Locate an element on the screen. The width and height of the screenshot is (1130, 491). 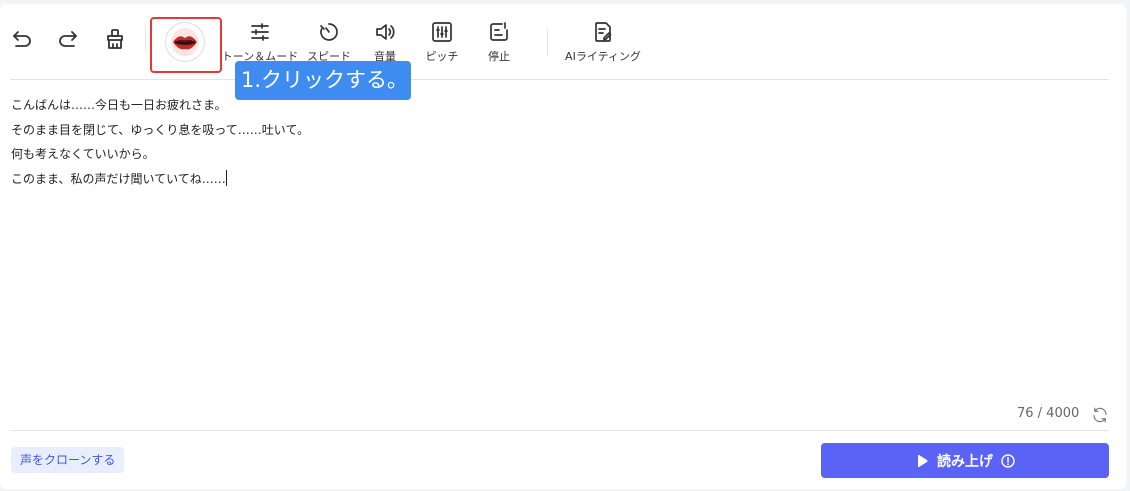
text-caret is located at coordinates (226, 177).